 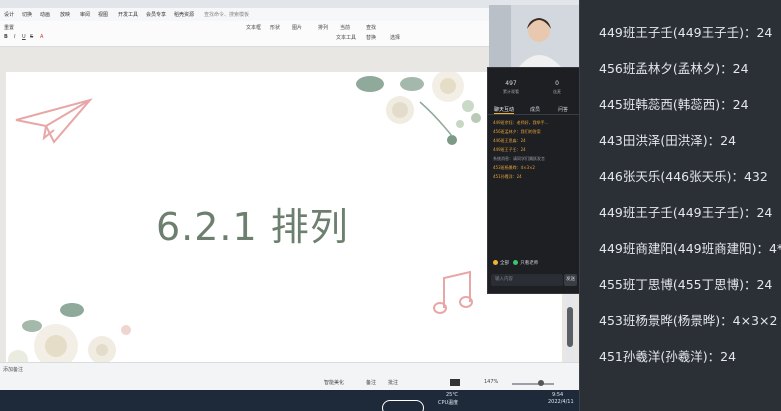 I want to click on add-notes-label: 添加备注, so click(x=13, y=369).